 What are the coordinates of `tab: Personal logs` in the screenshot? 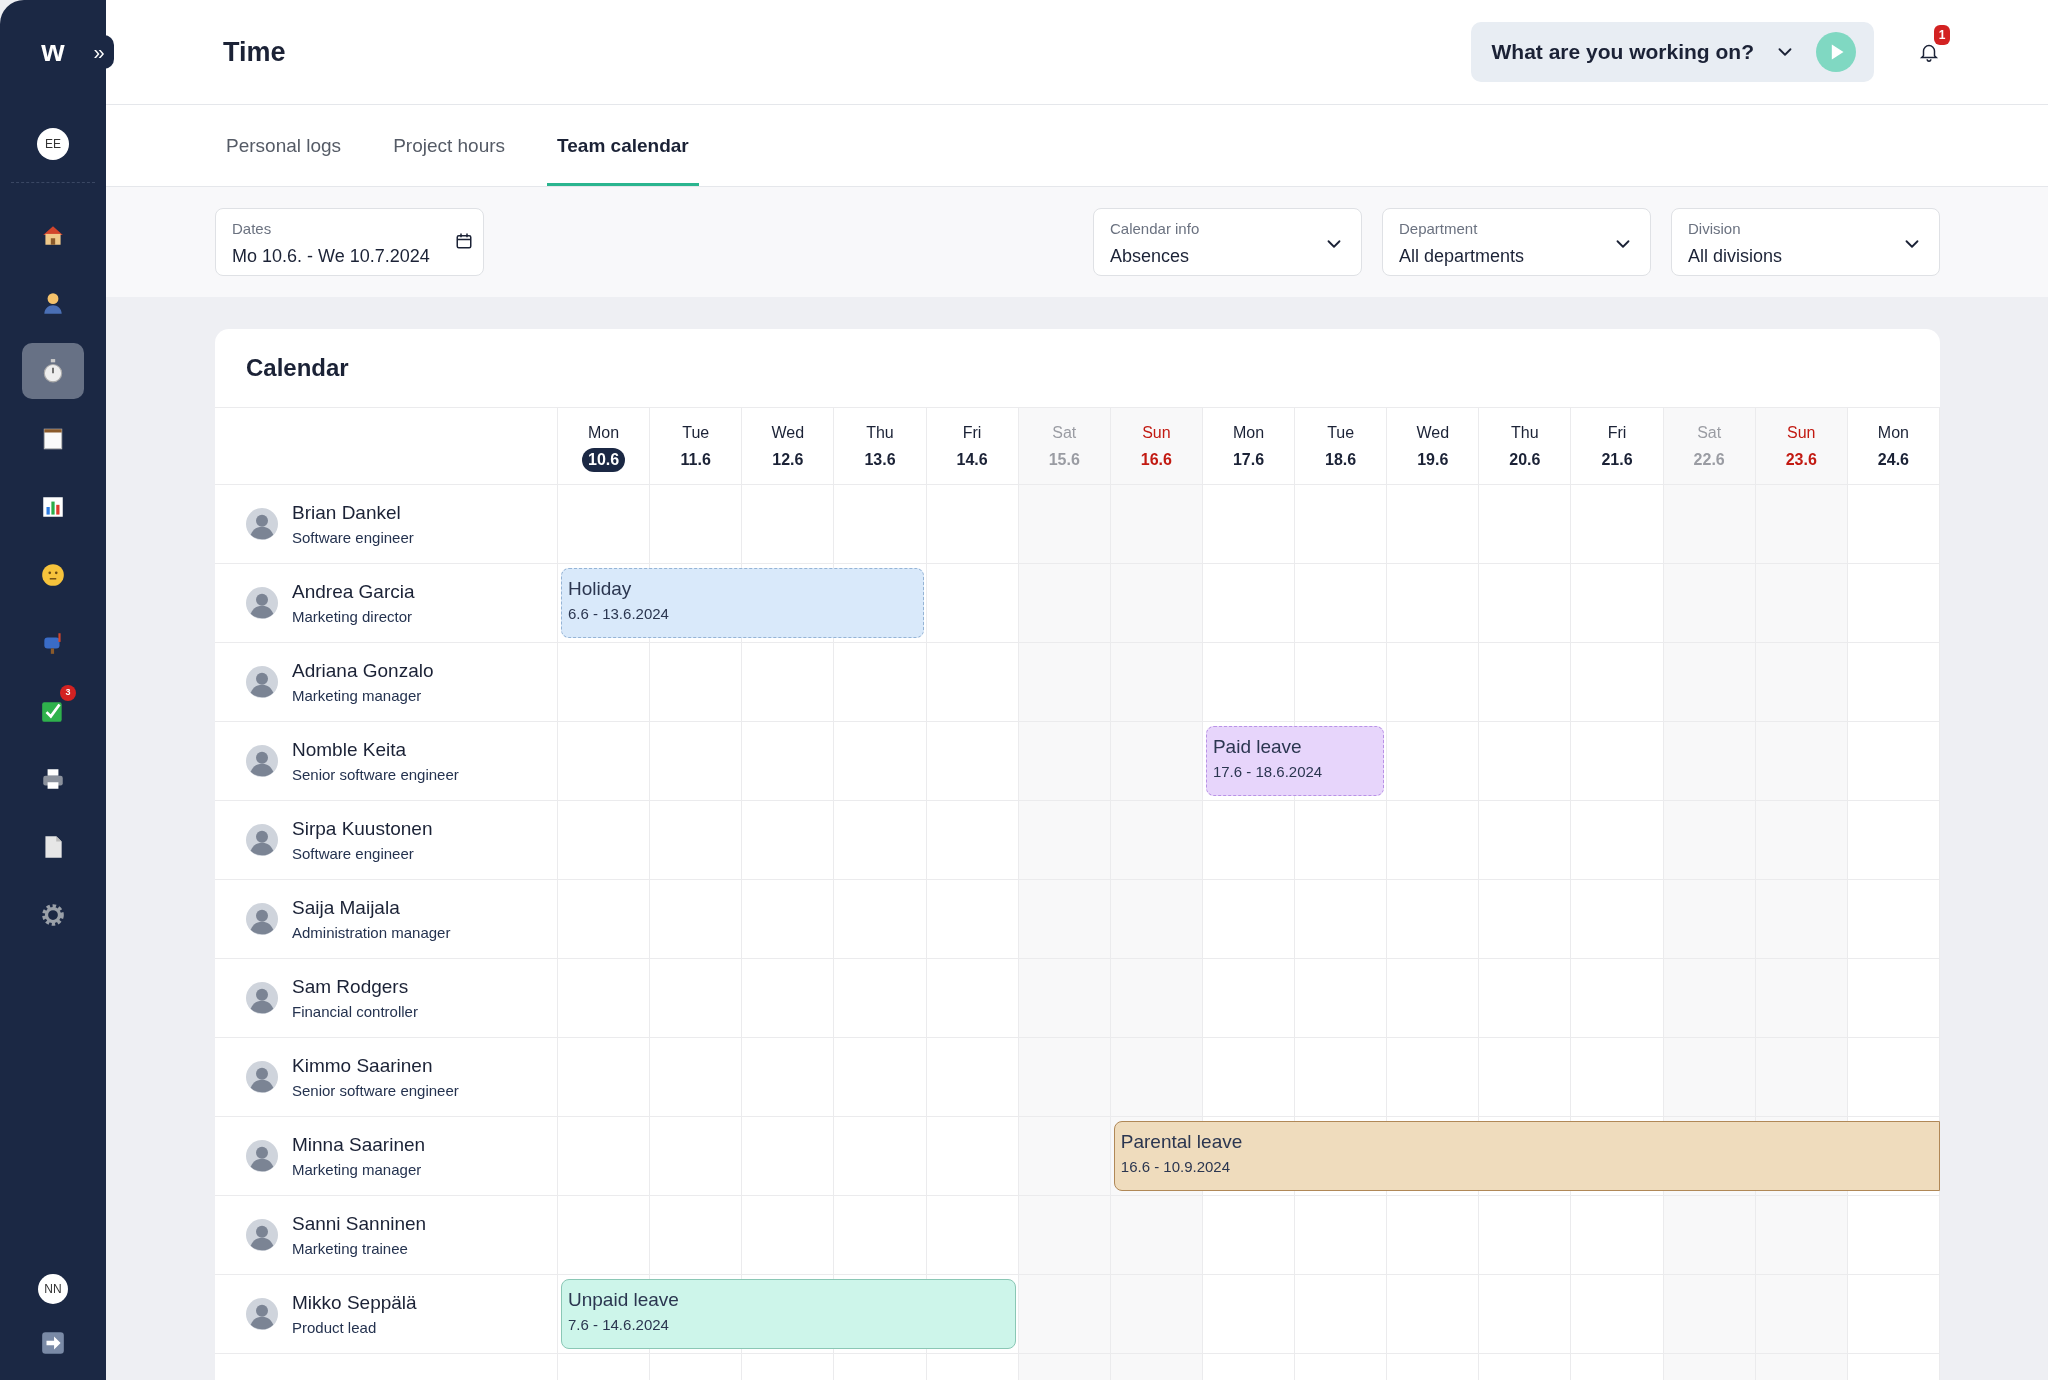 It's located at (284, 145).